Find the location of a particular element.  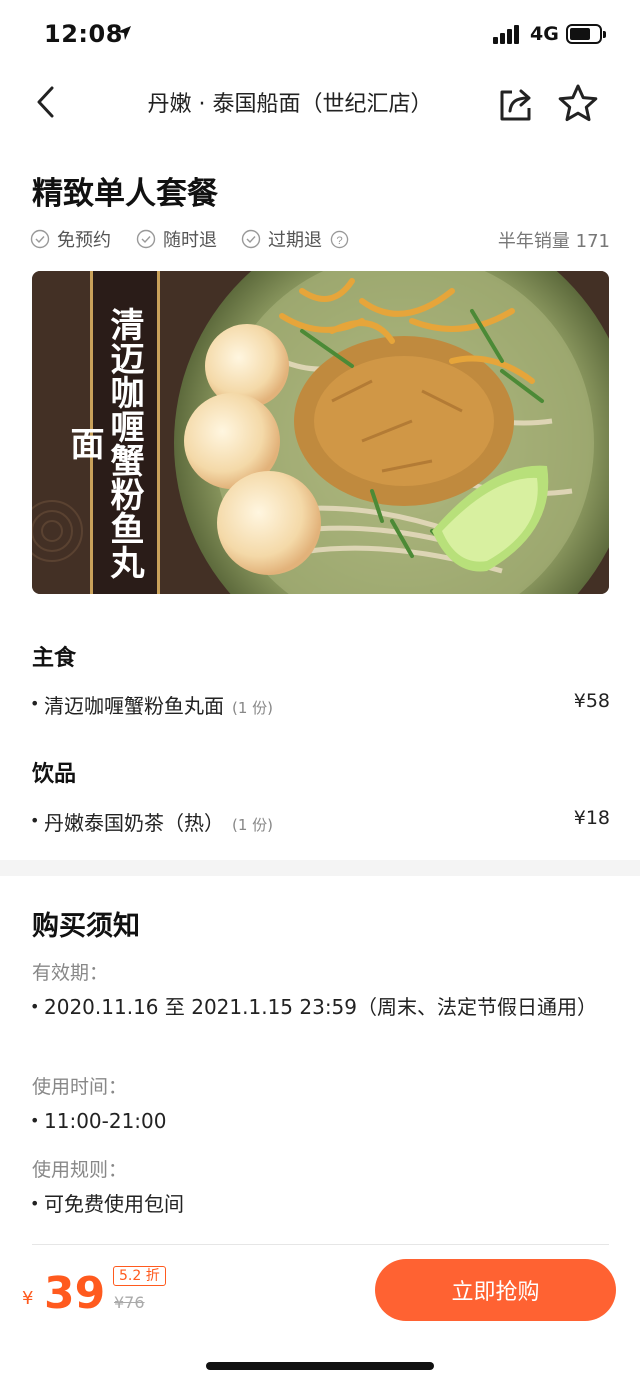

home-indicator is located at coordinates (320, 1366).